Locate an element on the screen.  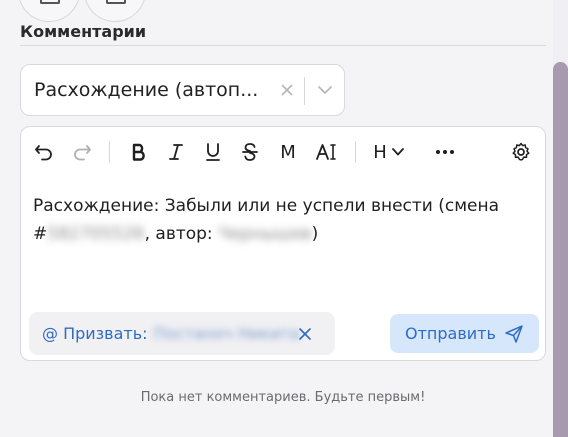
strikethrough-icon is located at coordinates (250, 152).